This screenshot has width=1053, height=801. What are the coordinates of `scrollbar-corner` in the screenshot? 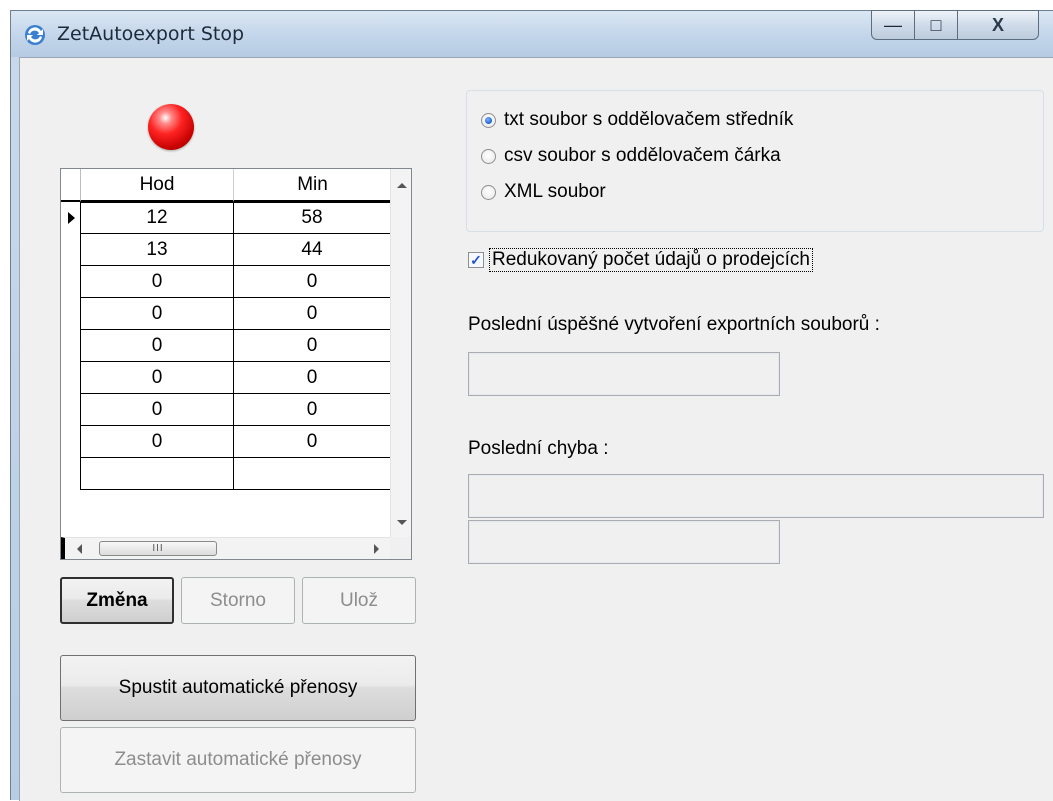 It's located at (400, 548).